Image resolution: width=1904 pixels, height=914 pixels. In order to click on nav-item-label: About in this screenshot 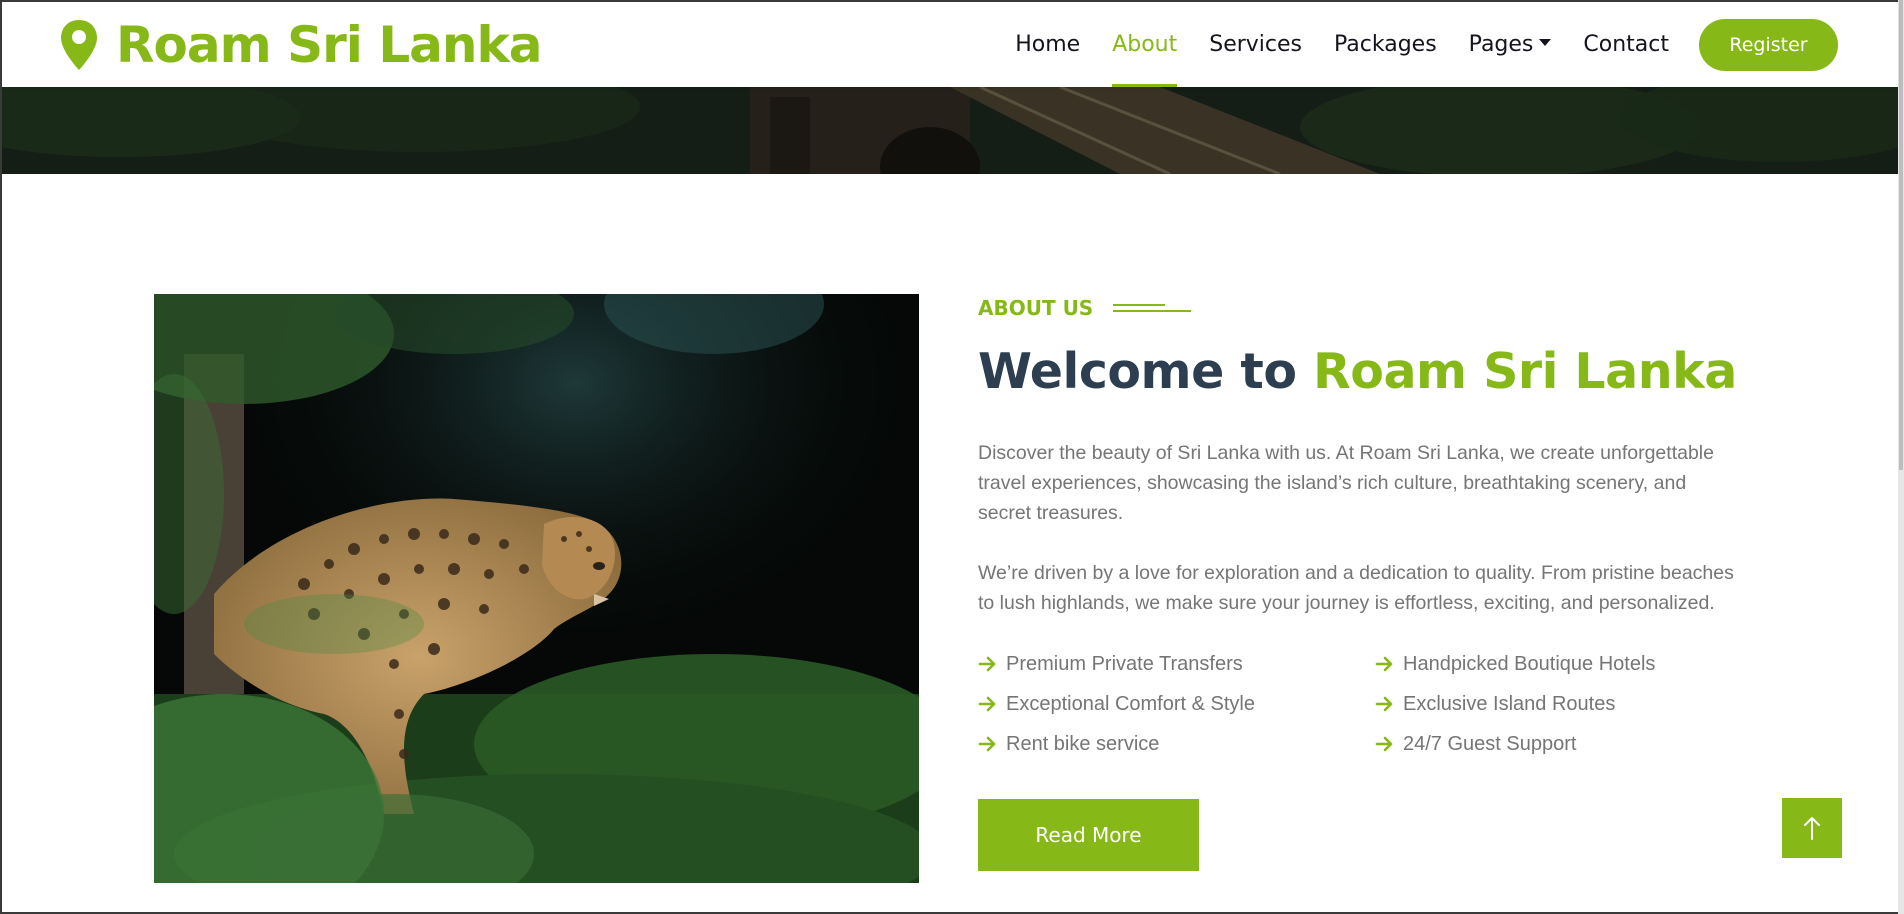, I will do `click(1145, 44)`.